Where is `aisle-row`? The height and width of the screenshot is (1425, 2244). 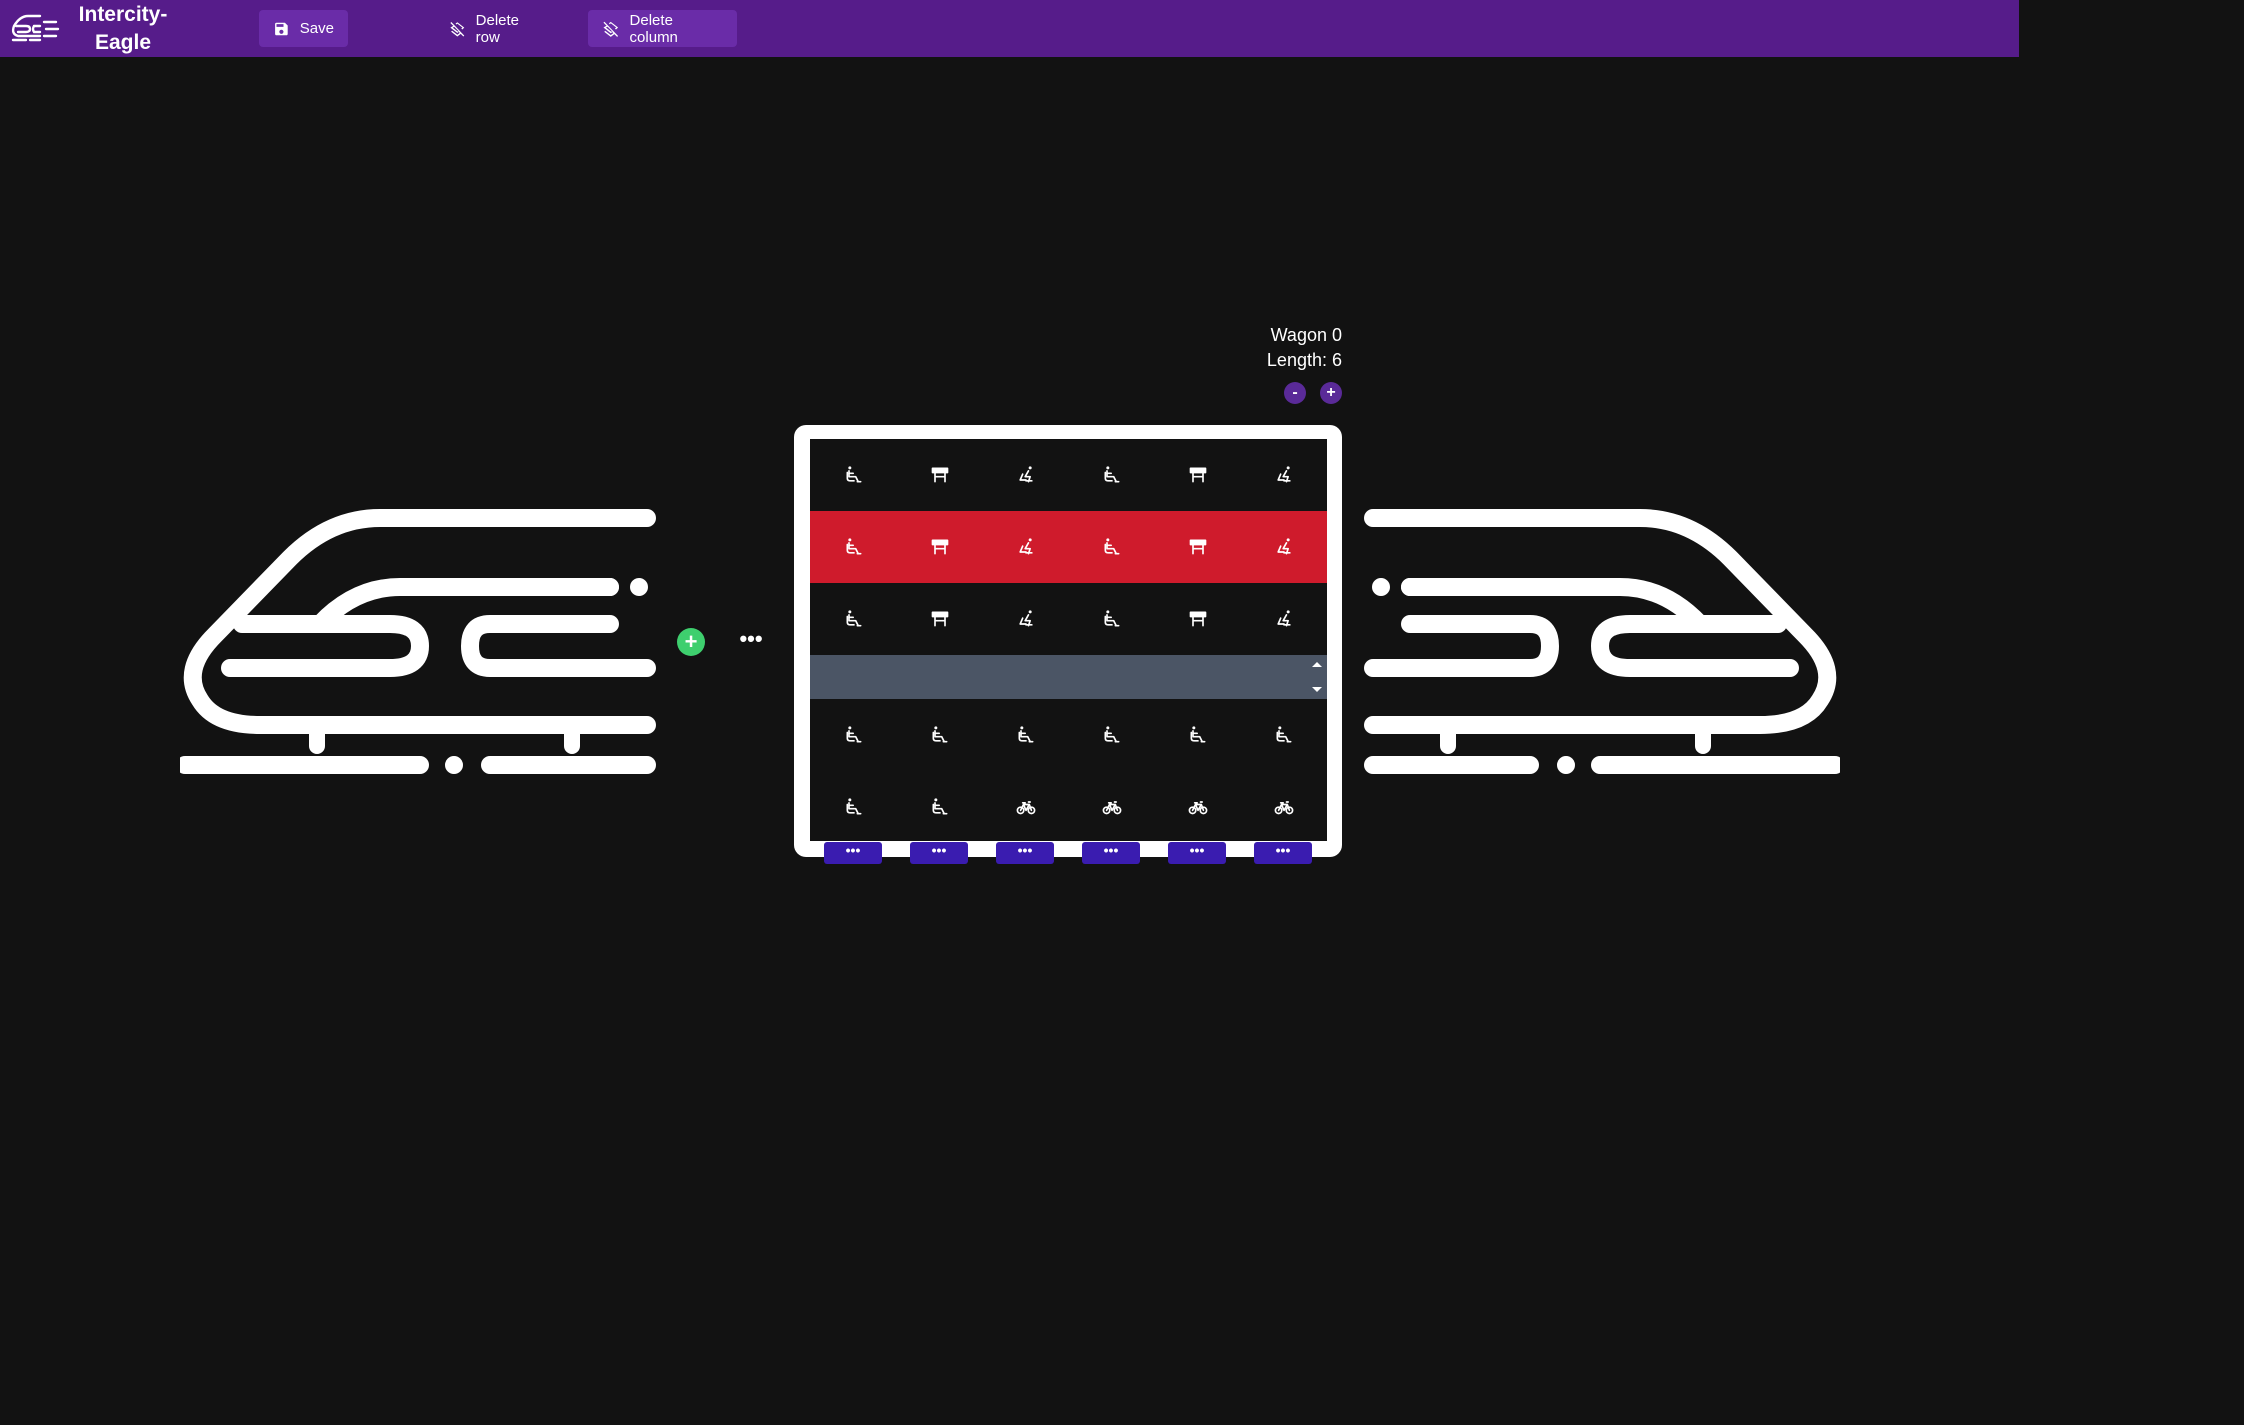 aisle-row is located at coordinates (1068, 677).